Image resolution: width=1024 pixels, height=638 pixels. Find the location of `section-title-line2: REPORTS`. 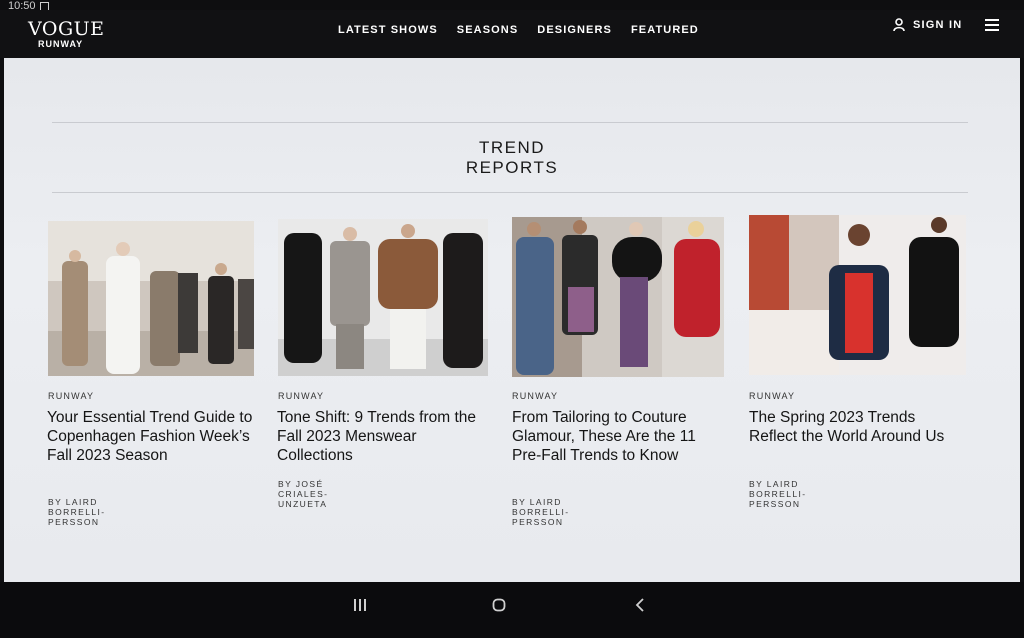

section-title-line2: REPORTS is located at coordinates (512, 167).